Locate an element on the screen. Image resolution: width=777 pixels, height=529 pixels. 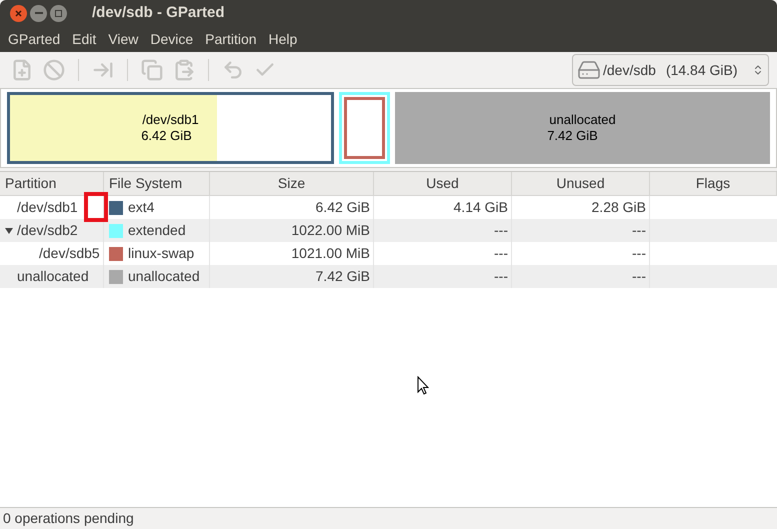
menu-item: Help is located at coordinates (283, 39).